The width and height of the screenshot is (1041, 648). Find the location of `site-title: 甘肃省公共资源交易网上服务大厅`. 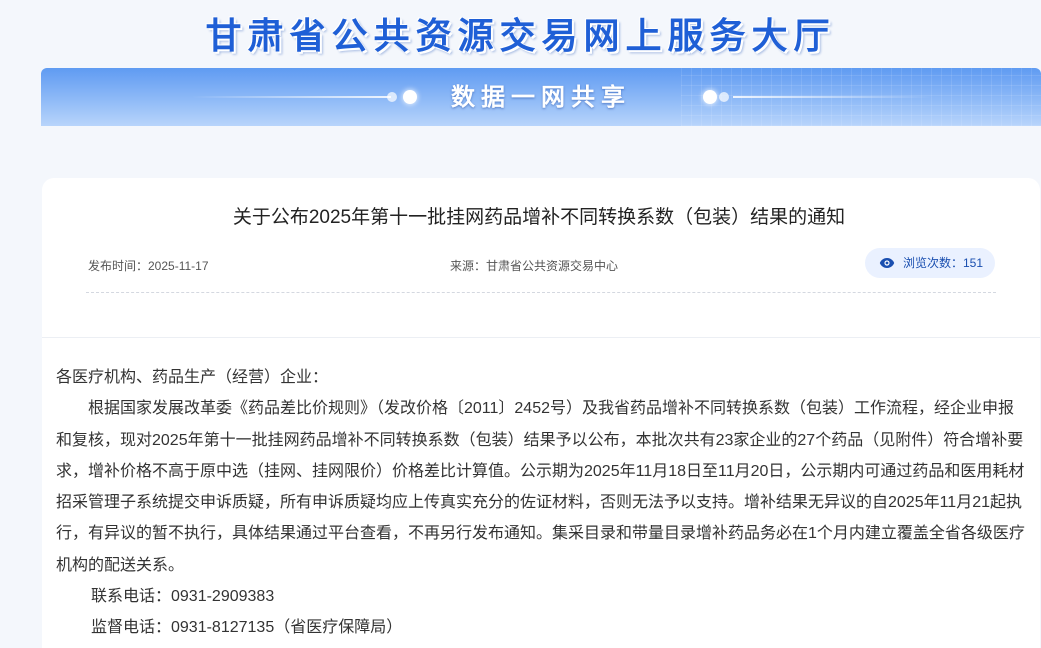

site-title: 甘肃省公共资源交易网上服务大厅 is located at coordinates (520, 36).